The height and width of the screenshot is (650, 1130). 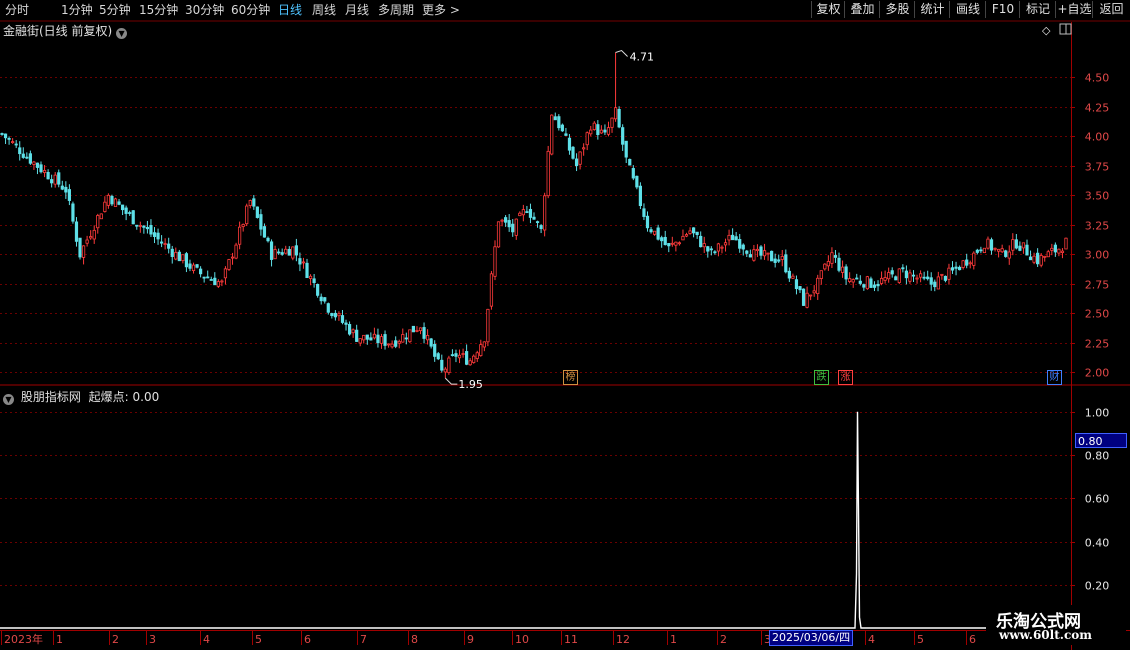 What do you see at coordinates (845, 377) in the screenshot?
I see `event-marker-2: 涨` at bounding box center [845, 377].